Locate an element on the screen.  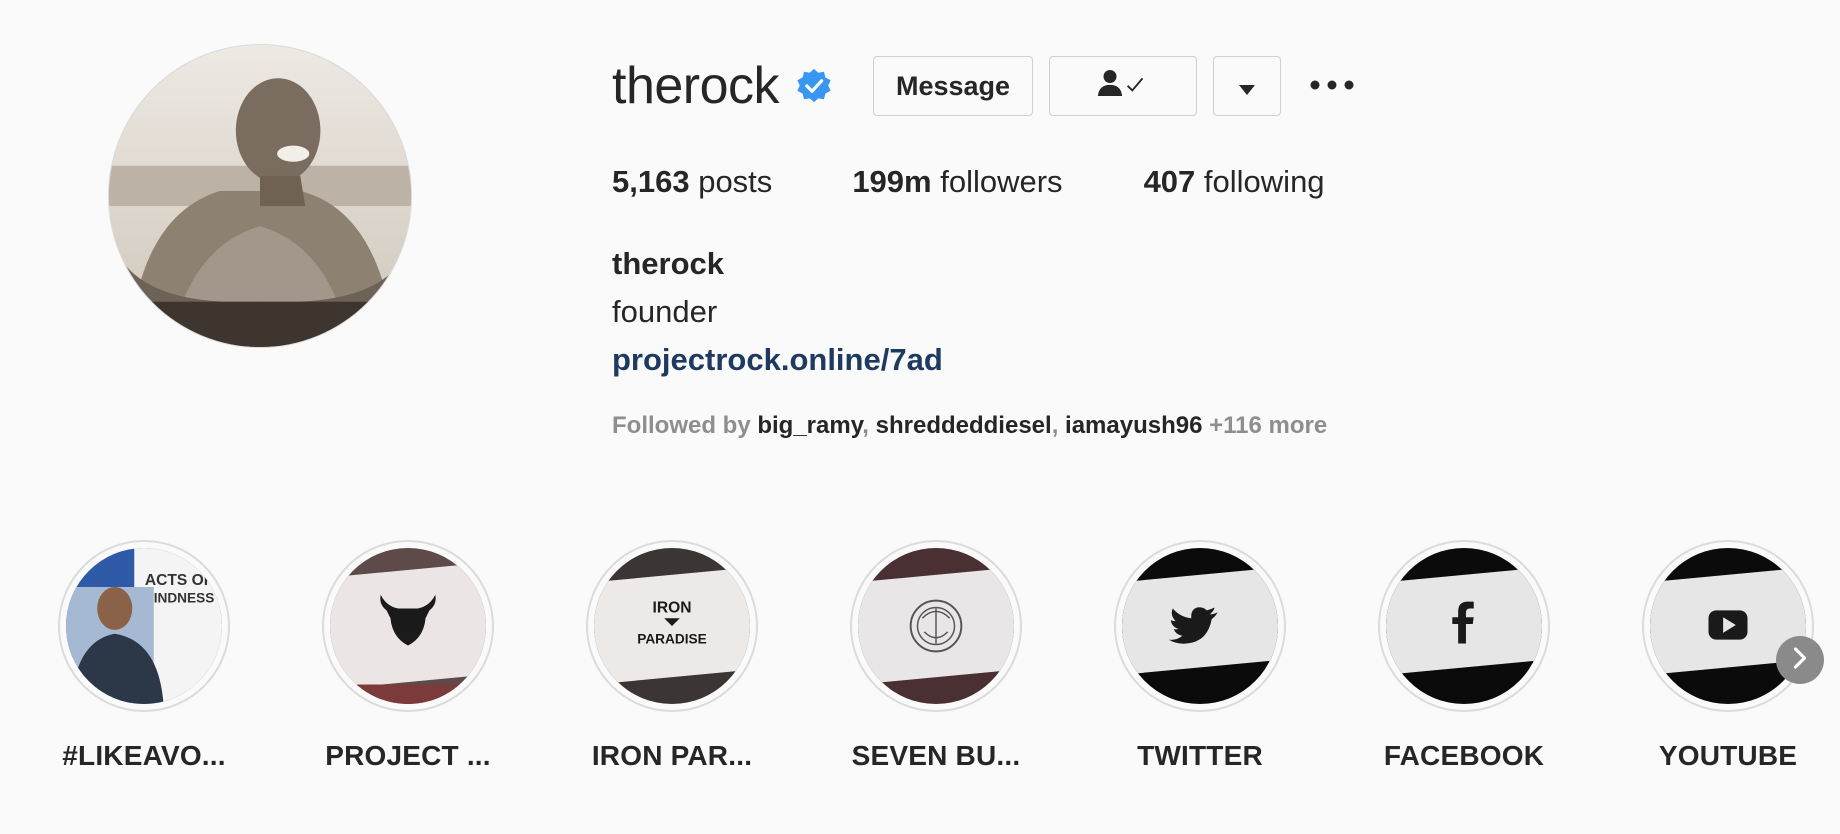
chevron-right-icon is located at coordinates (1800, 660).